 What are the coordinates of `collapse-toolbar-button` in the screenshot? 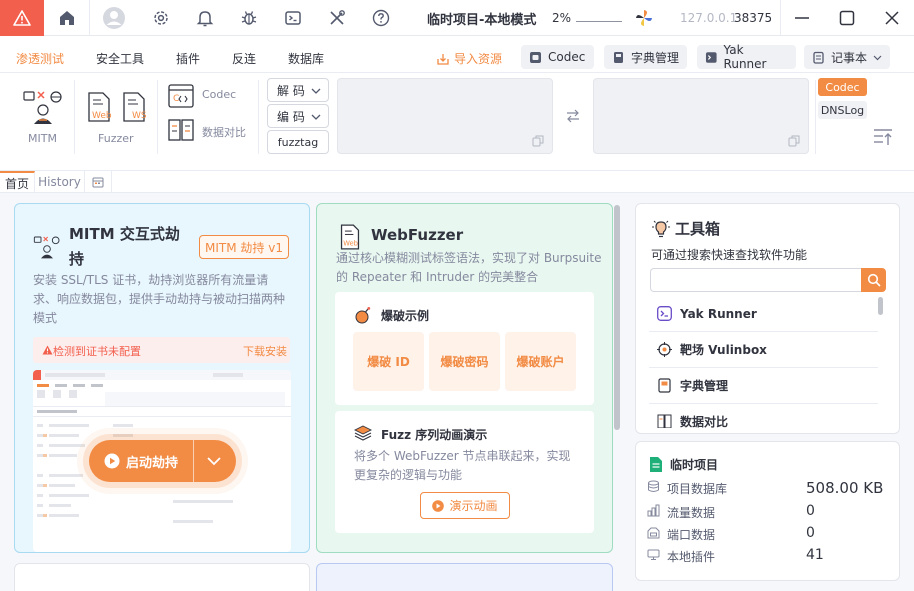 It's located at (883, 137).